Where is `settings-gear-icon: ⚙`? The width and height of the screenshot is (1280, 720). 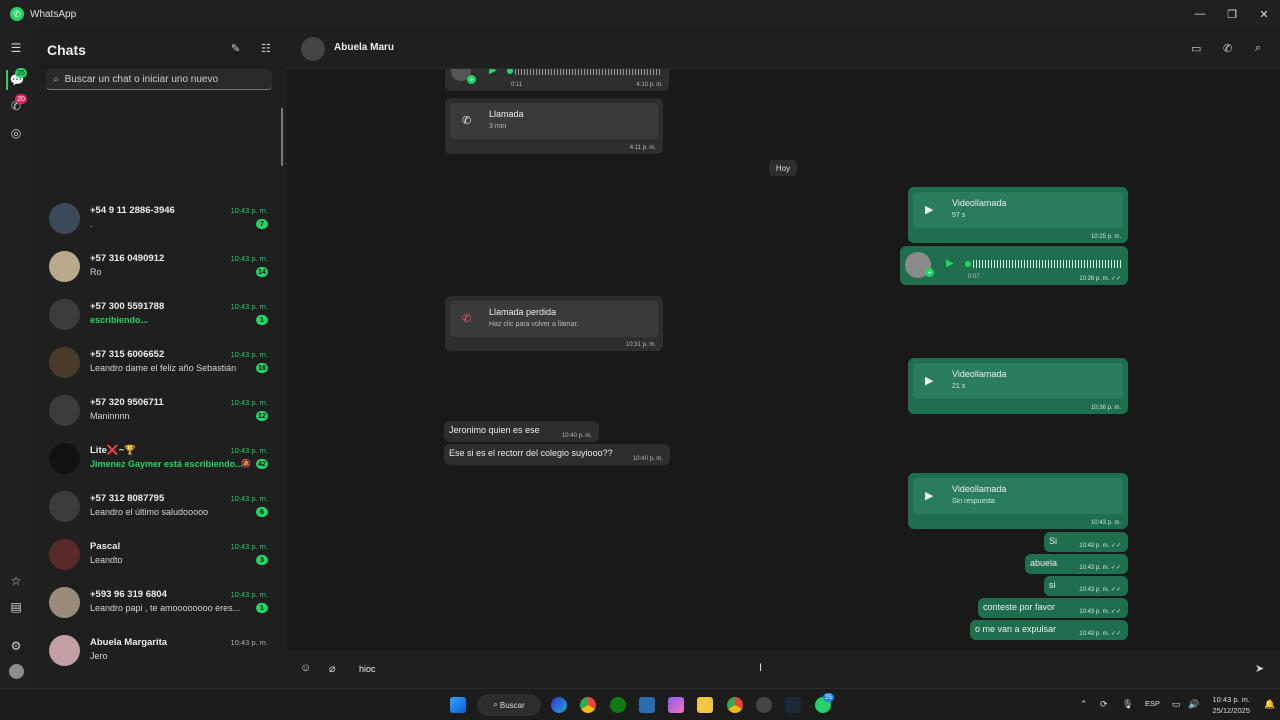
settings-gear-icon: ⚙ is located at coordinates (16, 646).